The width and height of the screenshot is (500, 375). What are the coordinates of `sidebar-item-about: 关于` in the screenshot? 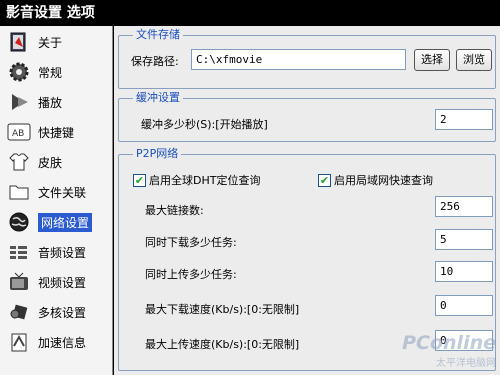 It's located at (58, 42).